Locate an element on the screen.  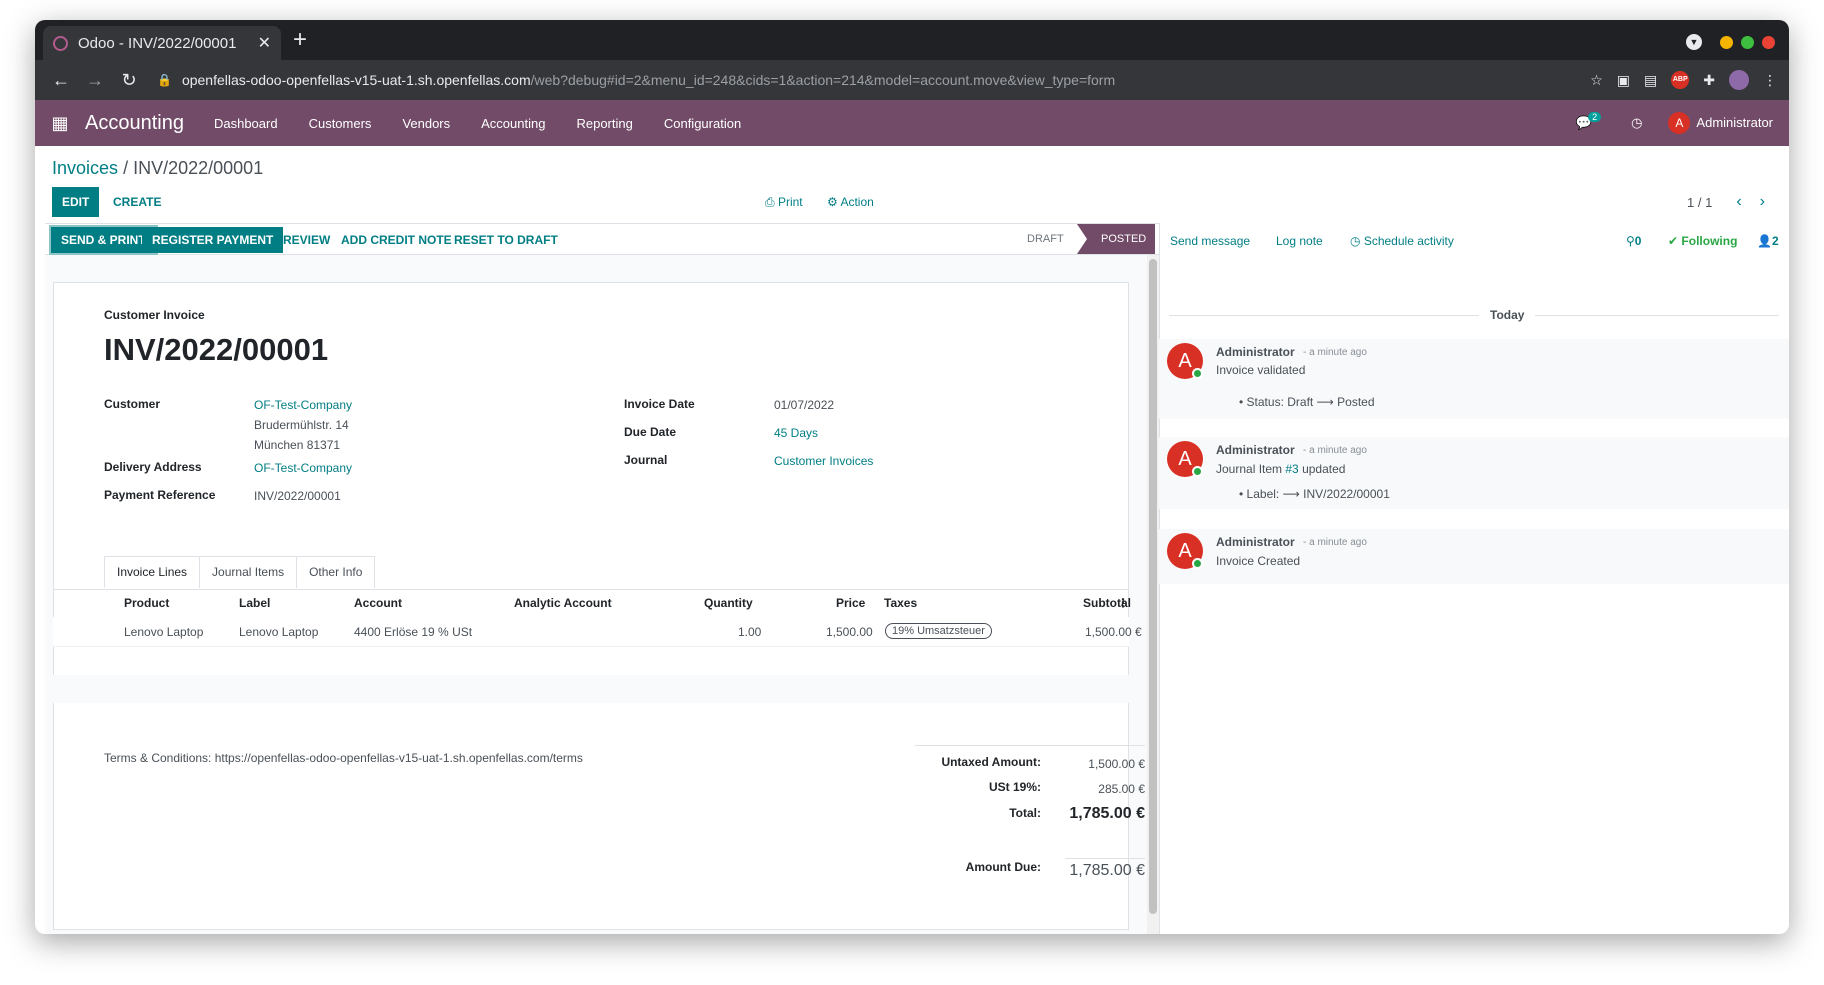
create-button: CREATE is located at coordinates (137, 202).